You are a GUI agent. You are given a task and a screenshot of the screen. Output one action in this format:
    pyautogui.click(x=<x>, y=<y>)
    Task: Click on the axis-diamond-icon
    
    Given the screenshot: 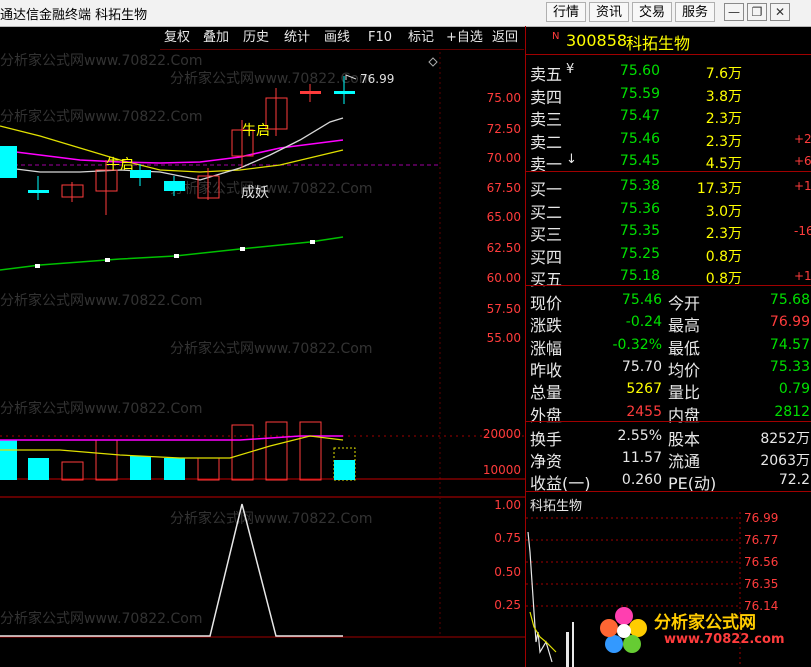 What is the action you would take?
    pyautogui.click(x=433, y=62)
    